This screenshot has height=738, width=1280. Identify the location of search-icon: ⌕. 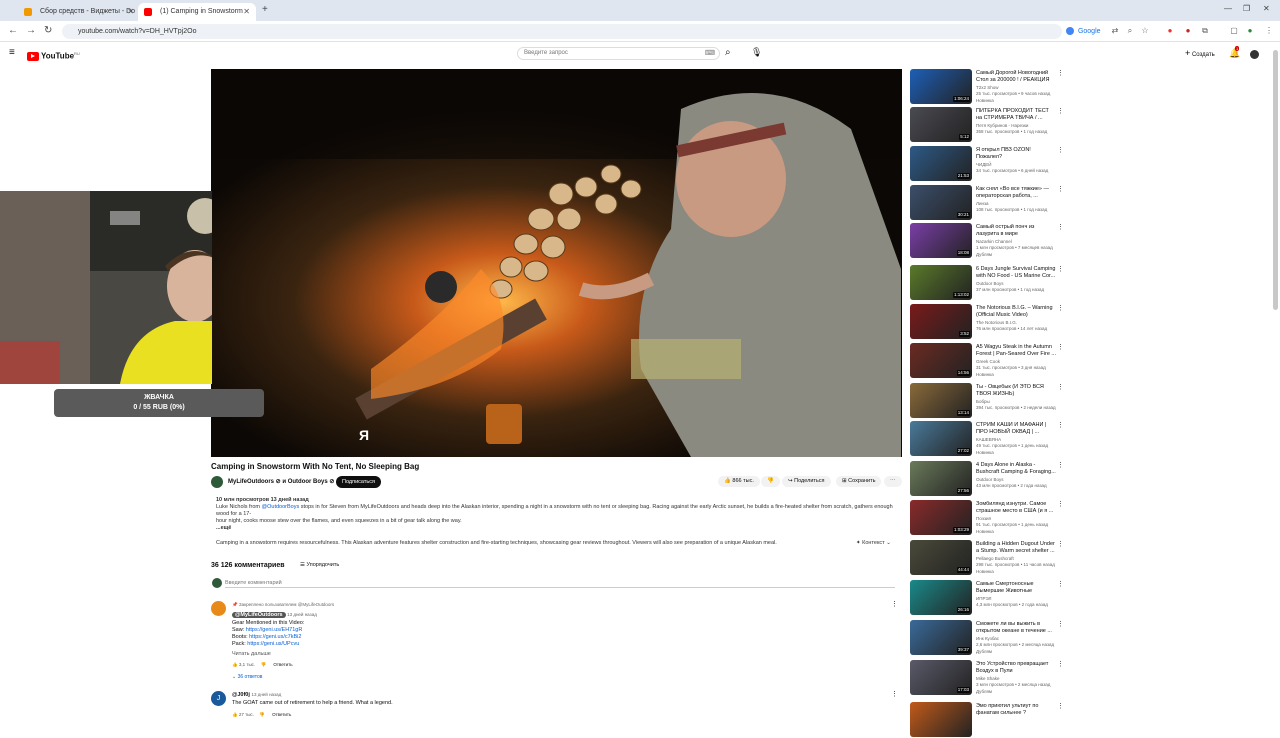
(728, 52).